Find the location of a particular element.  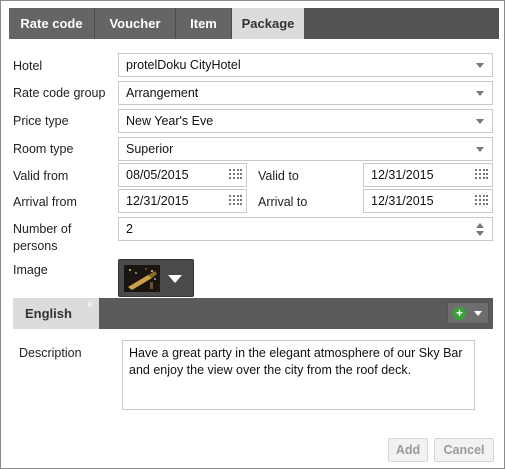

arrival-from-field: 12/31/2015 is located at coordinates (182, 201).